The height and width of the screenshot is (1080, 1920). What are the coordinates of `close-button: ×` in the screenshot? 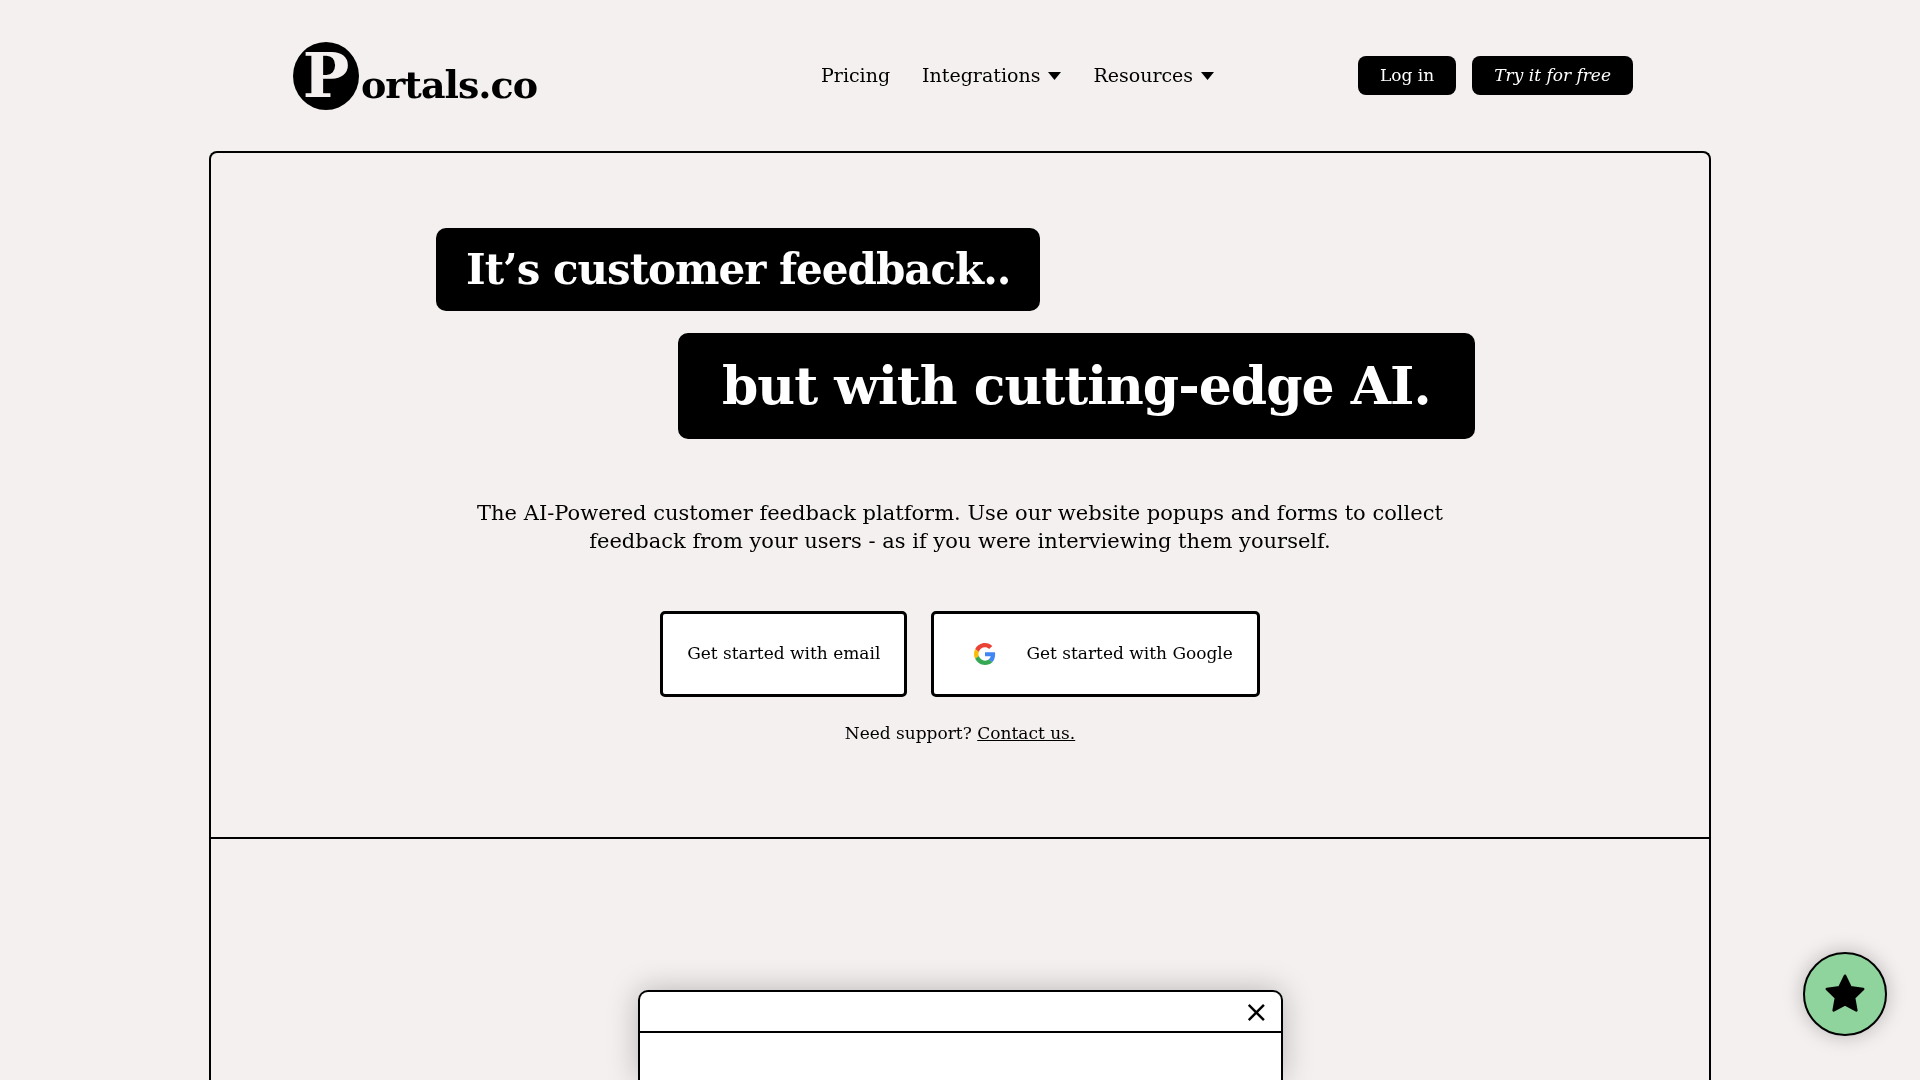 It's located at (1256, 1011).